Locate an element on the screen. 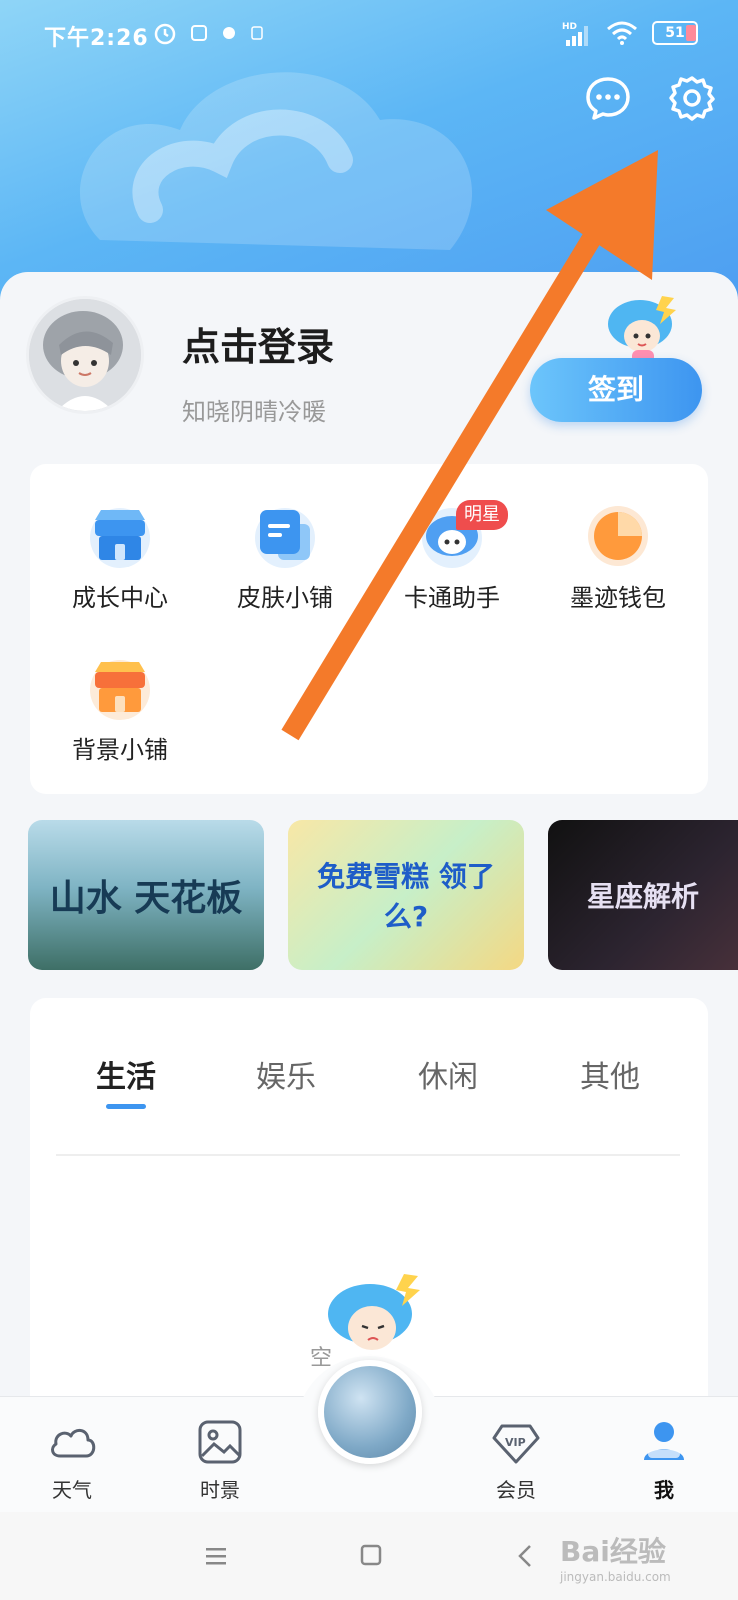 The image size is (738, 1600). banner-text: 星座解析 is located at coordinates (642, 896).